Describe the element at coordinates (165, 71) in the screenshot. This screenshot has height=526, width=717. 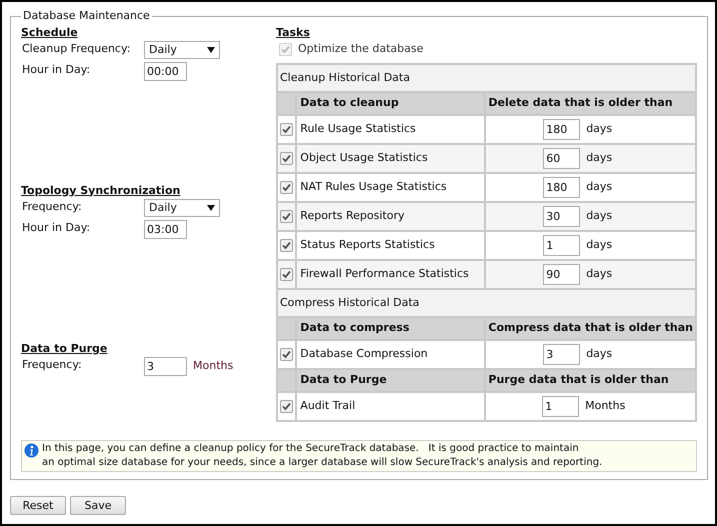
I see `input-field: 00:00` at that location.